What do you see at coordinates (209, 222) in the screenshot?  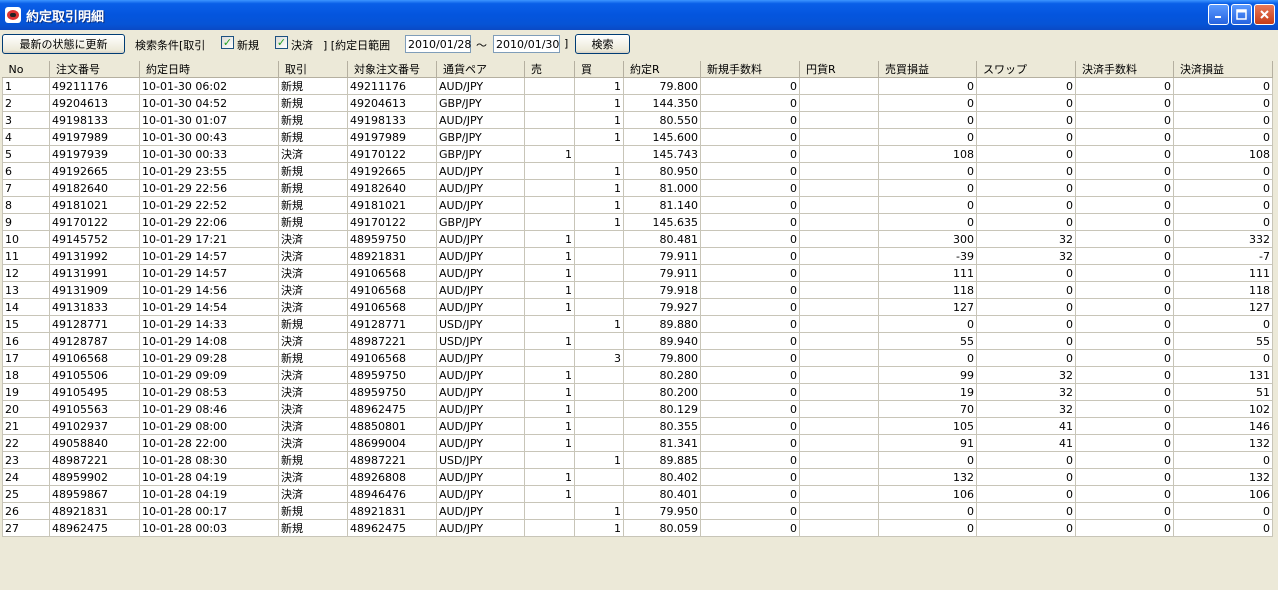 I see `table-cell: 10-01-29 22:06` at bounding box center [209, 222].